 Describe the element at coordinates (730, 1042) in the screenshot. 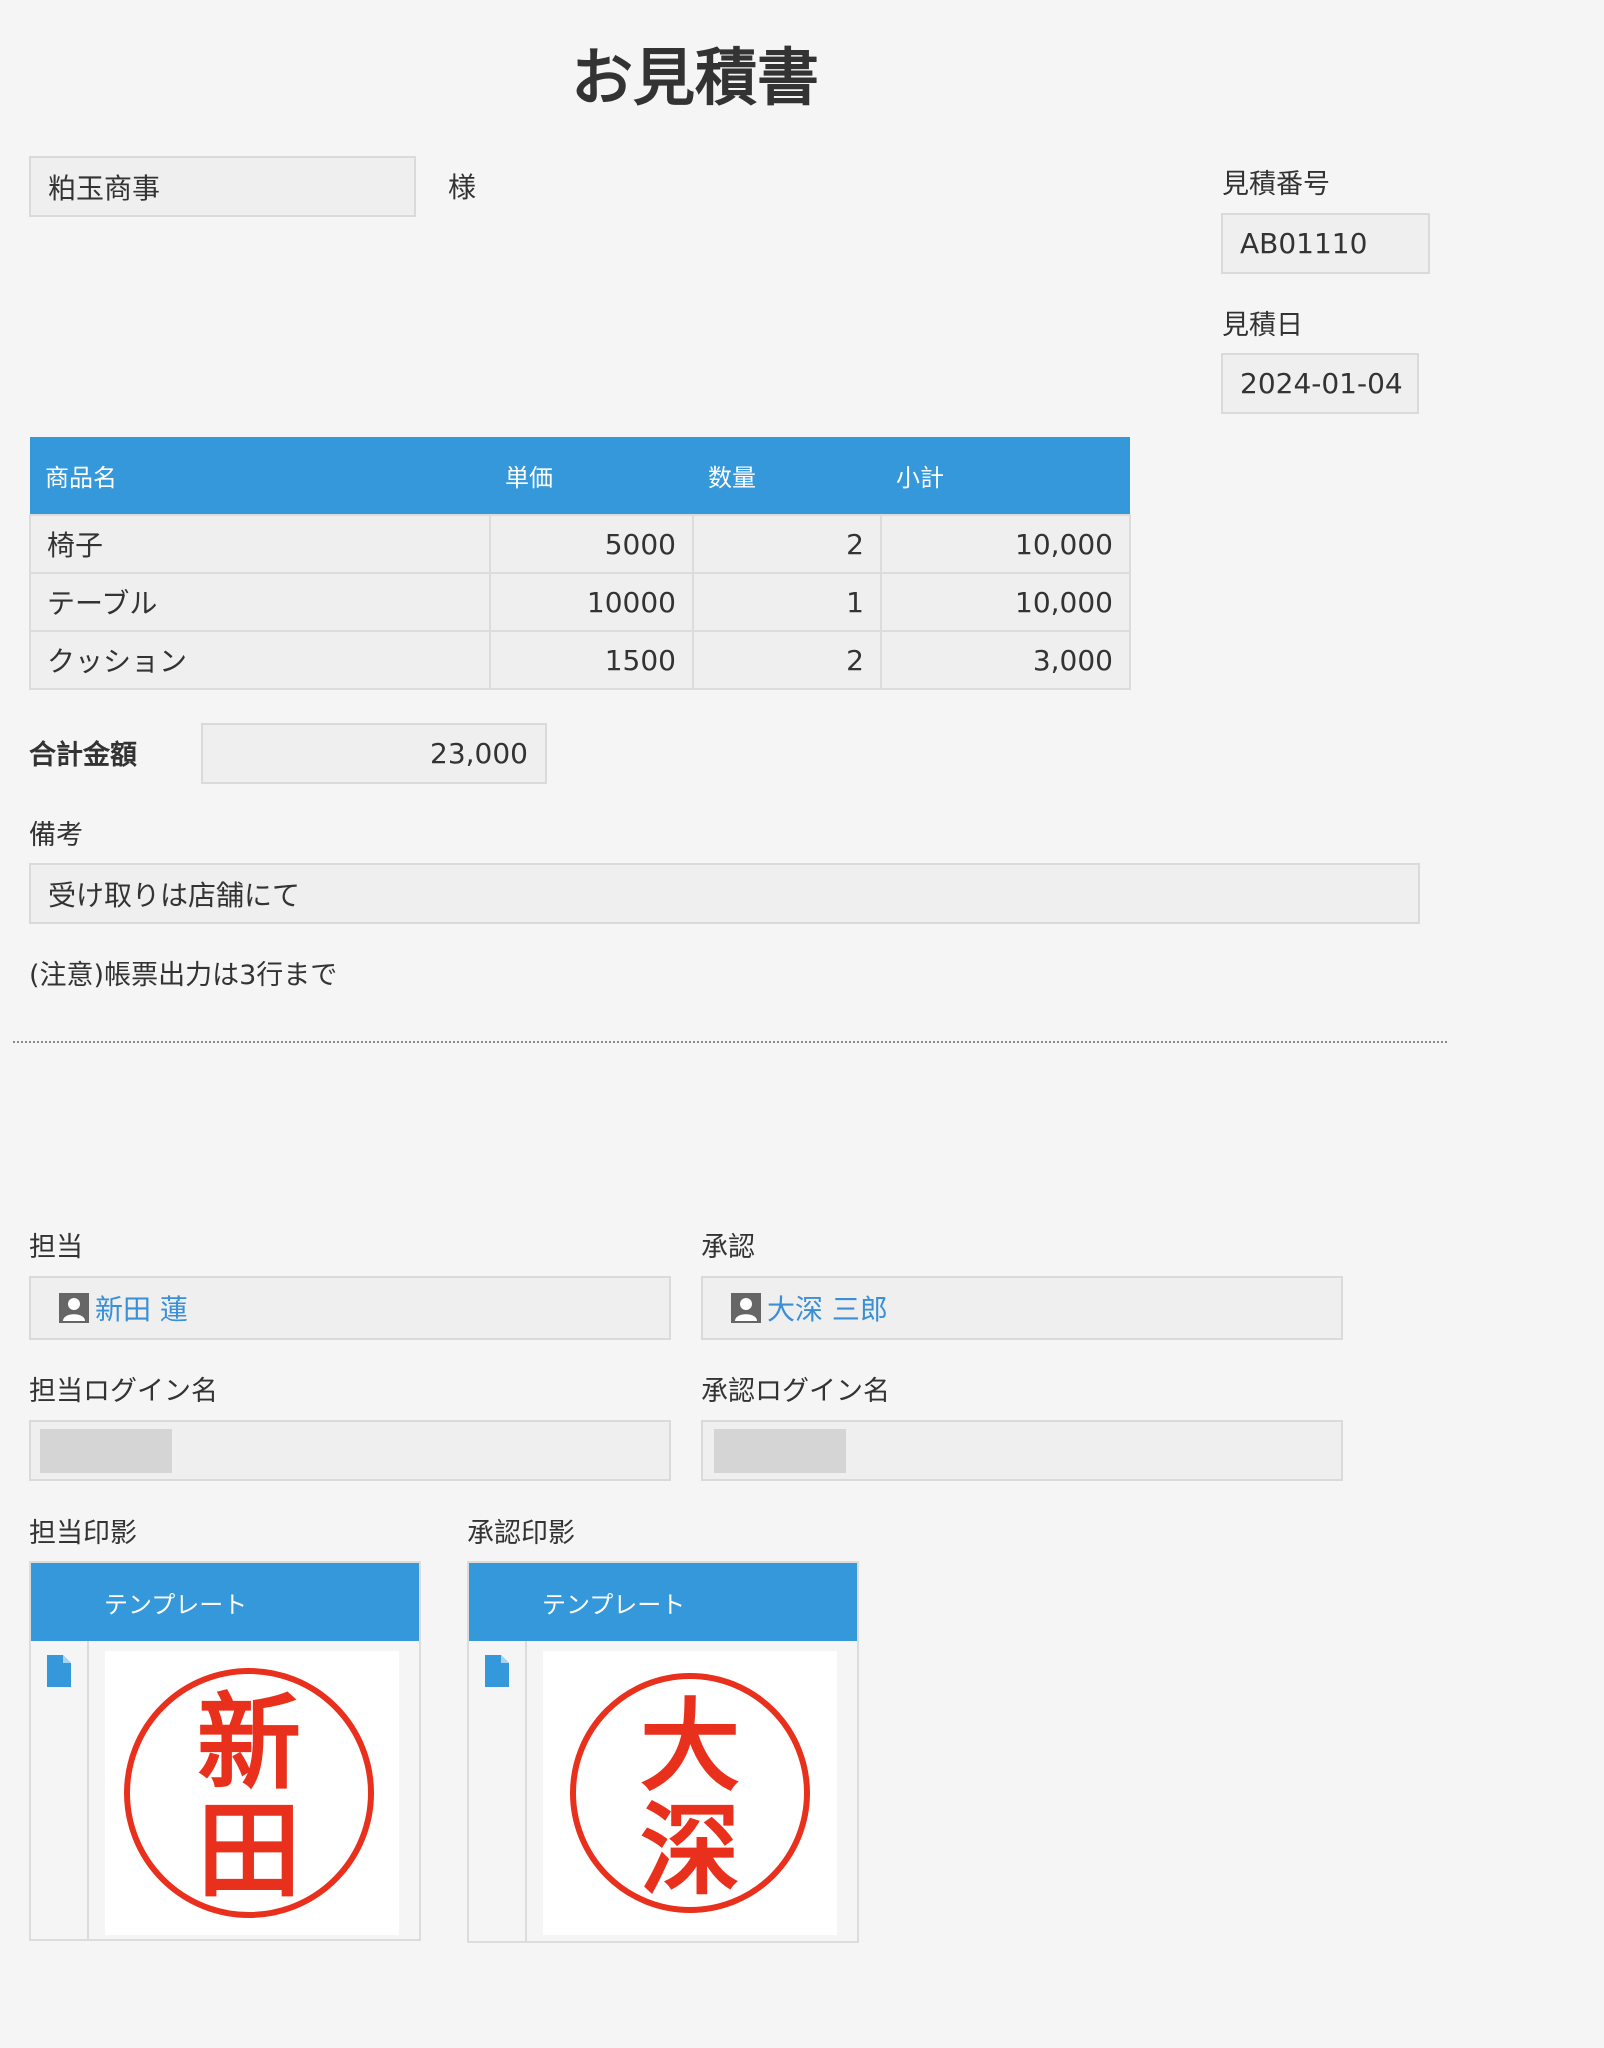

I see `separator-line` at that location.